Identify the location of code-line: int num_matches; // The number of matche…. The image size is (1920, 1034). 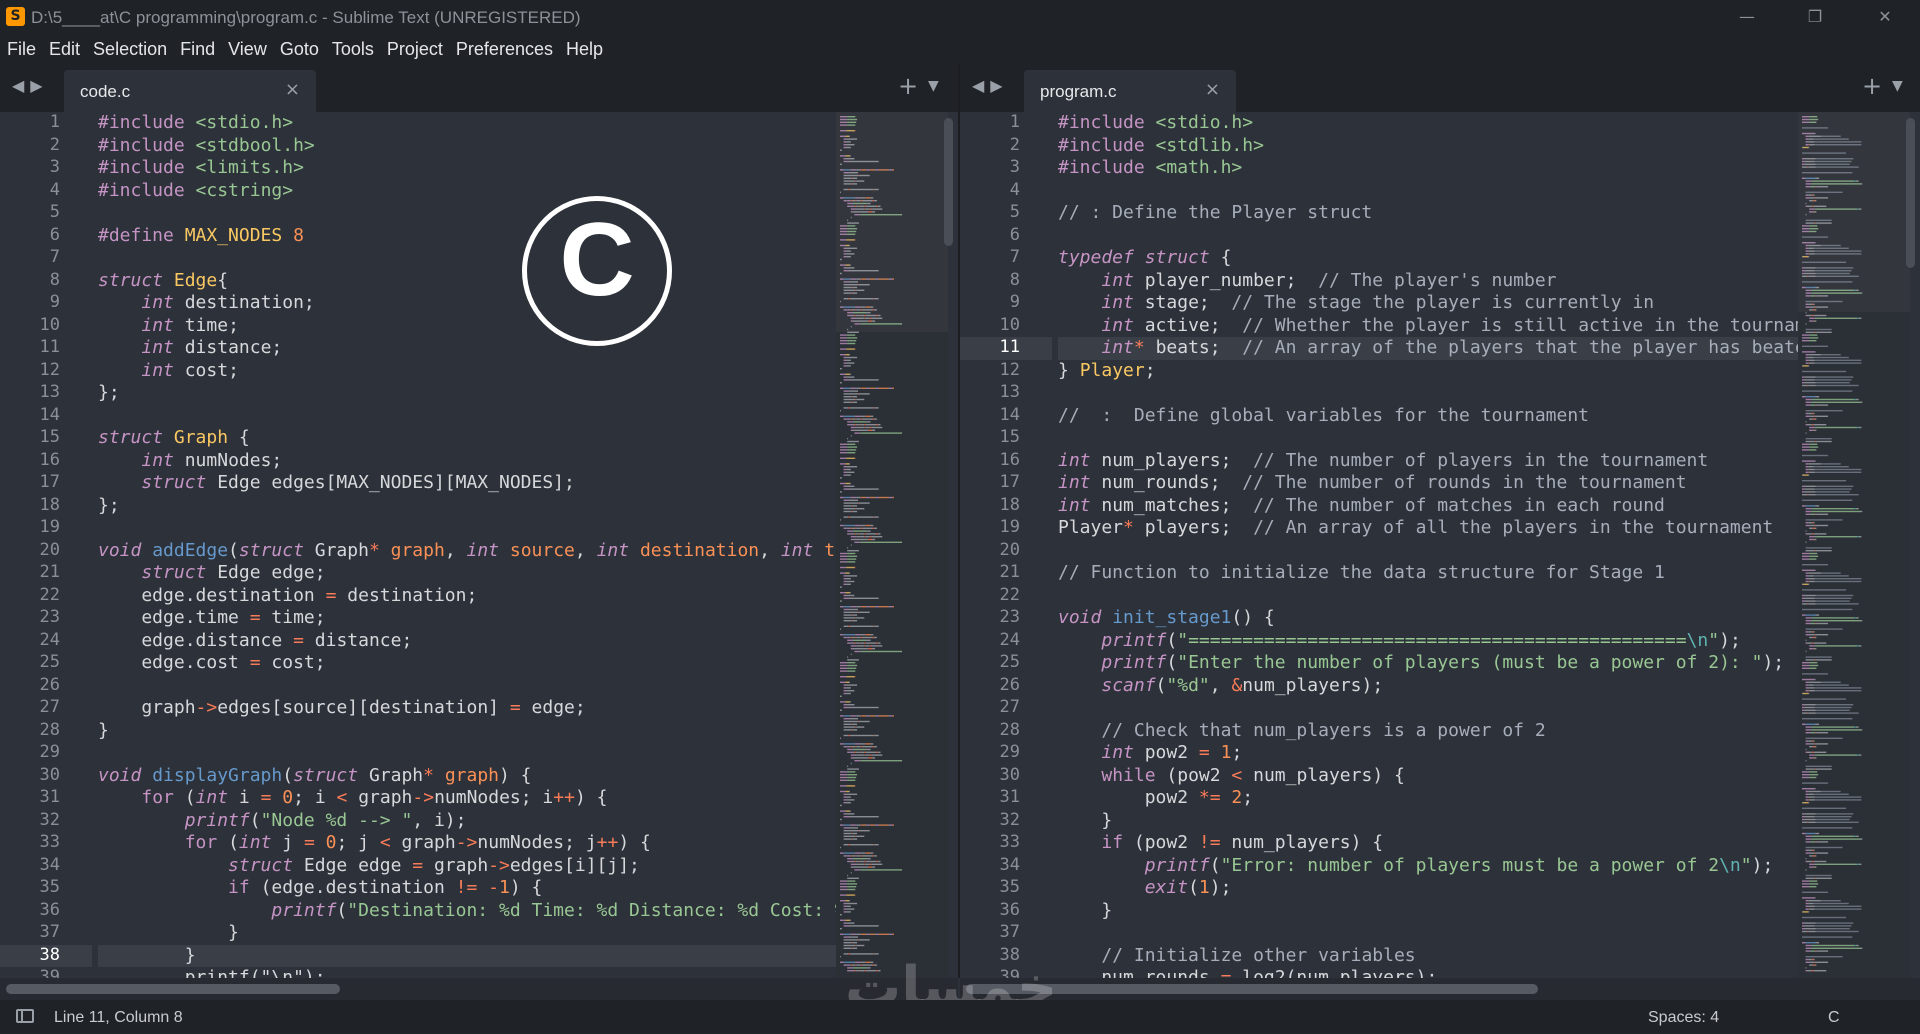
(1432, 506).